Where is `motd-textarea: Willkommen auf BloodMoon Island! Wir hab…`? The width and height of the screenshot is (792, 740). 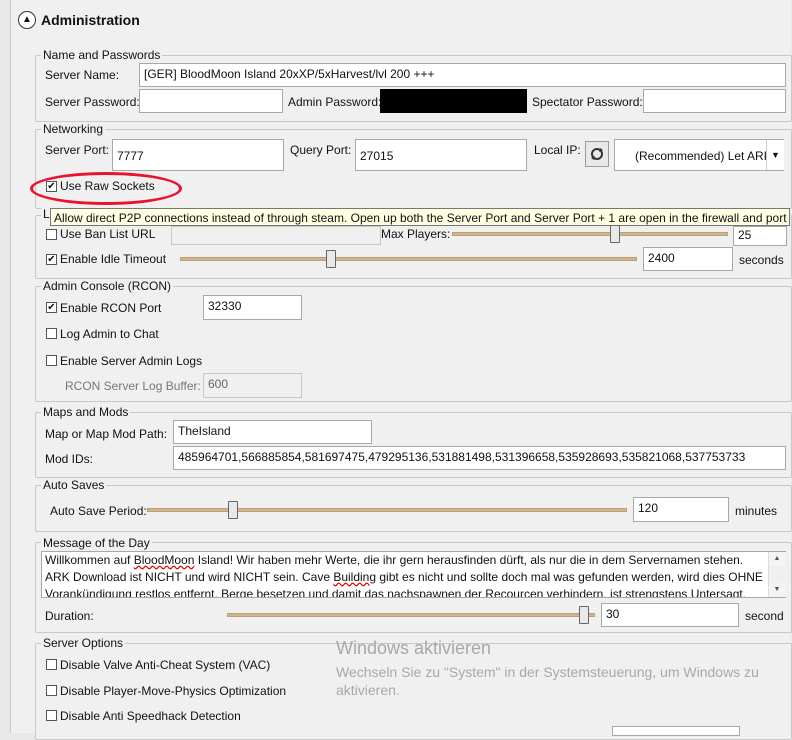
motd-textarea: Willkommen auf BloodMoon Island! Wir hab… is located at coordinates (413, 574).